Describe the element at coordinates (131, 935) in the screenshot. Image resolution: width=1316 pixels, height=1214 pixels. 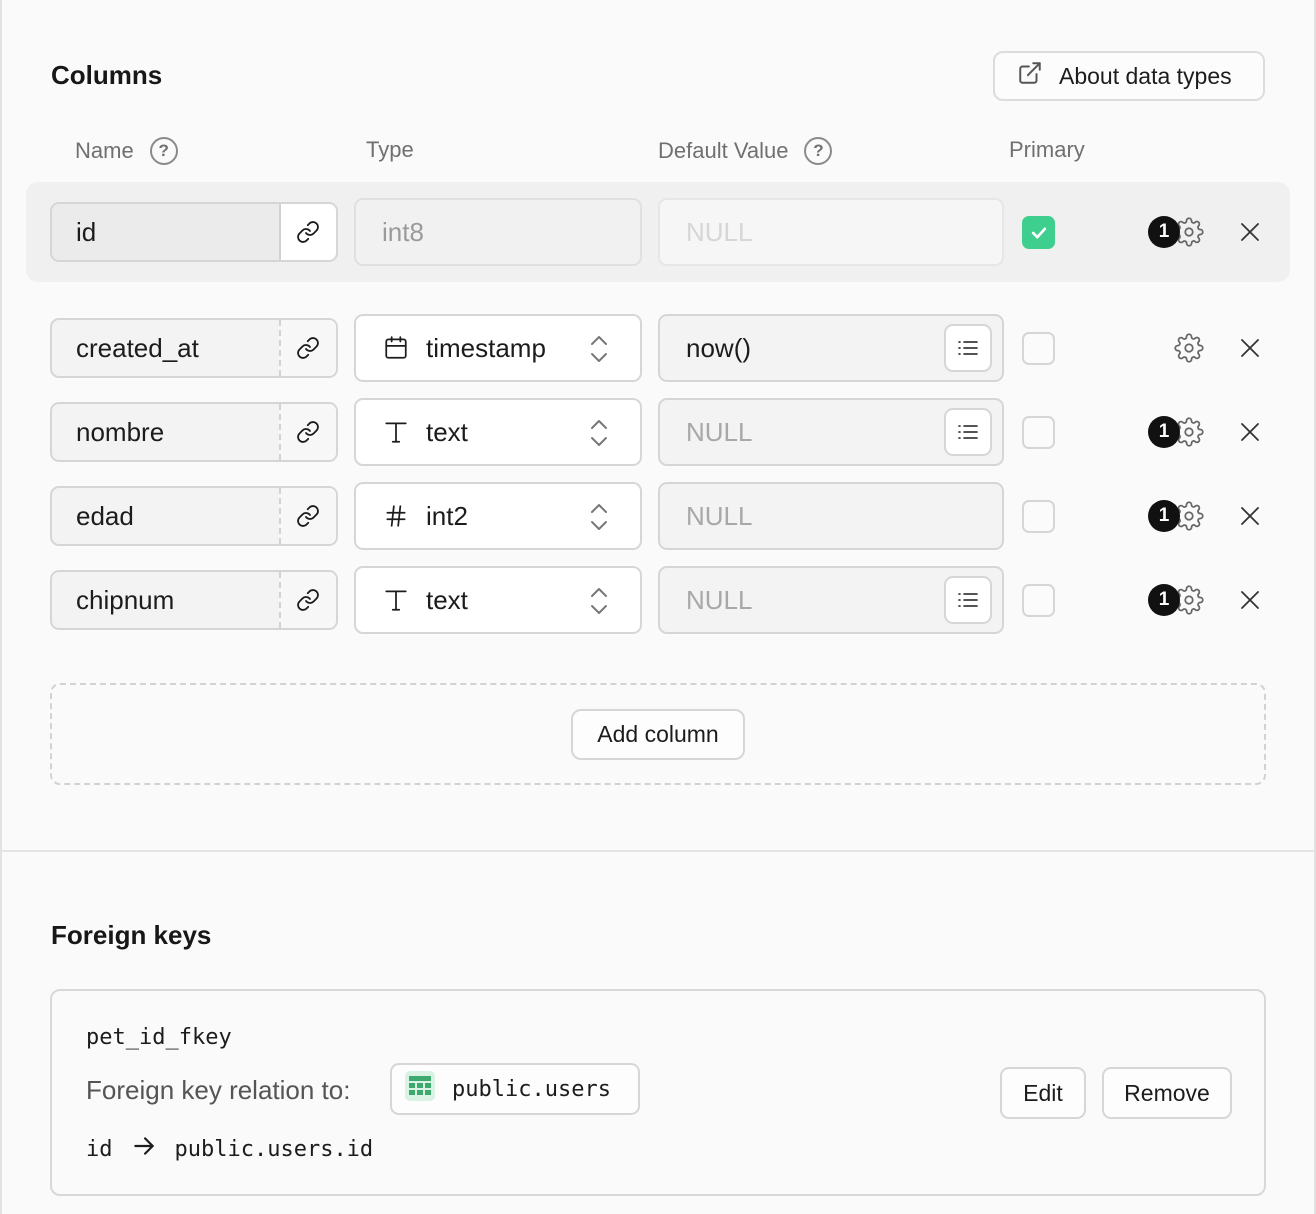
I see `foreign-keys-section-title: Foreign keys` at that location.